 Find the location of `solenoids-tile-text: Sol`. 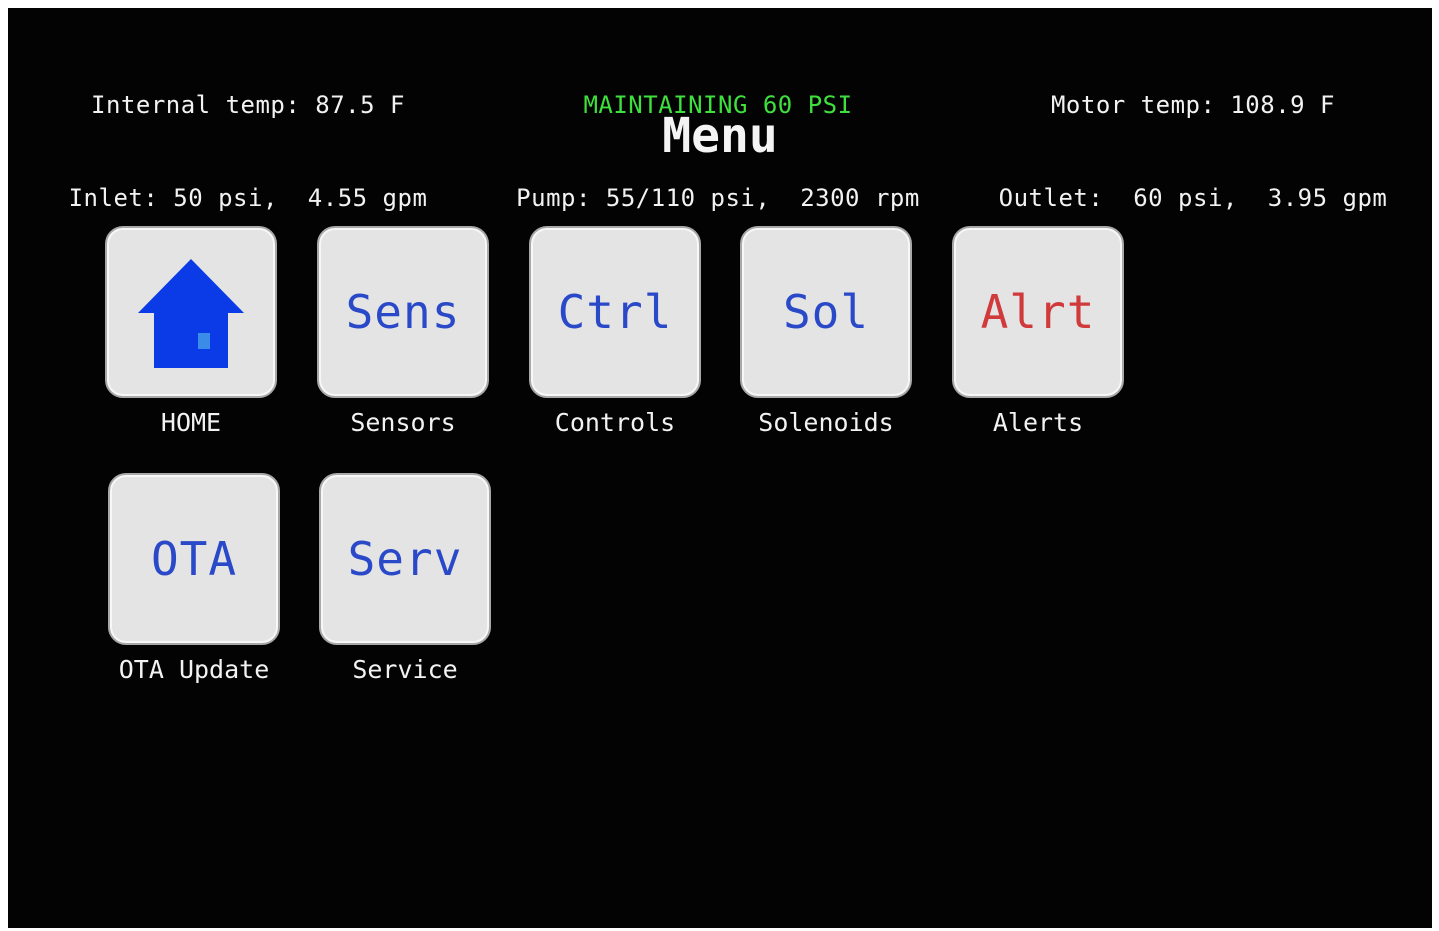

solenoids-tile-text: Sol is located at coordinates (826, 312).